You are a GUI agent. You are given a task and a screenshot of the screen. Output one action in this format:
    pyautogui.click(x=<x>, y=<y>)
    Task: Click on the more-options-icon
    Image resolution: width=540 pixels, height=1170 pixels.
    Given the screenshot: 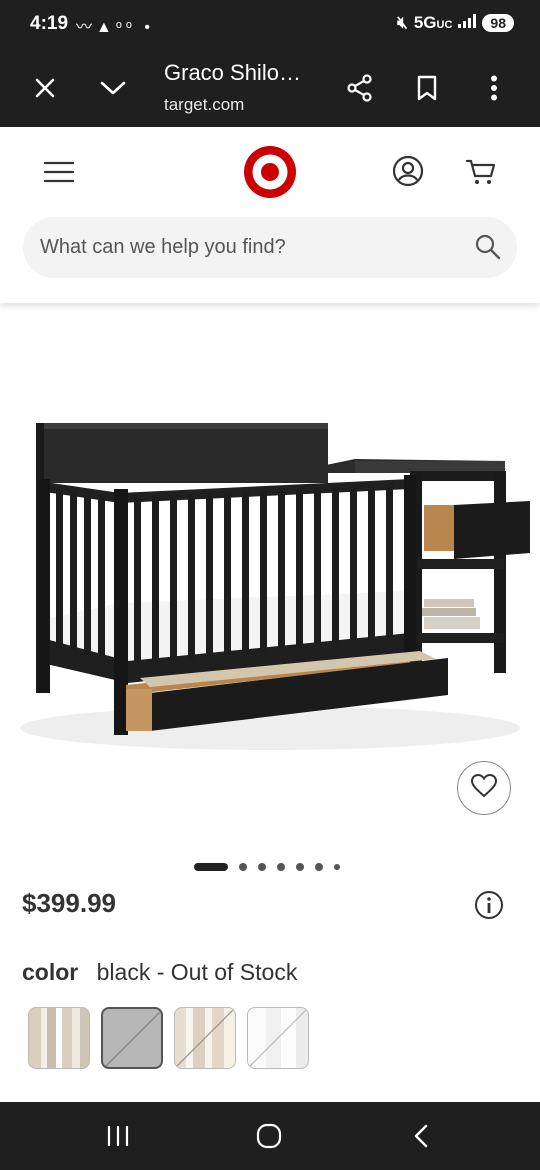 What is the action you would take?
    pyautogui.click(x=494, y=88)
    